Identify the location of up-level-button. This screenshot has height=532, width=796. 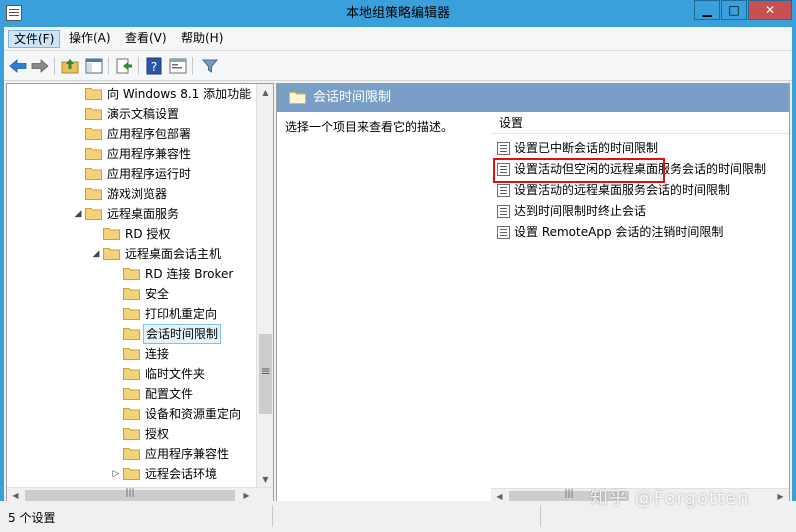
(70, 66).